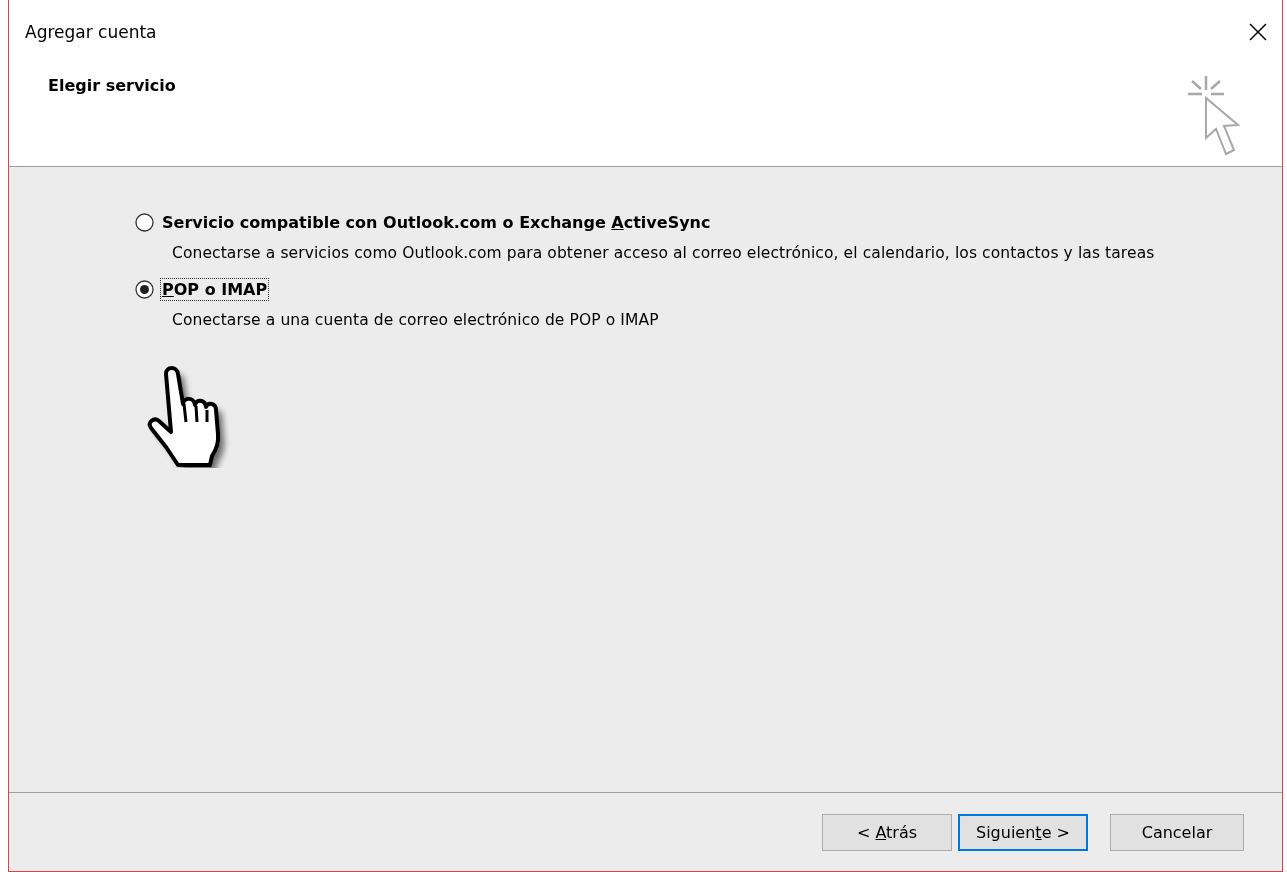  I want to click on next-button: Siguiente >, so click(1023, 832).